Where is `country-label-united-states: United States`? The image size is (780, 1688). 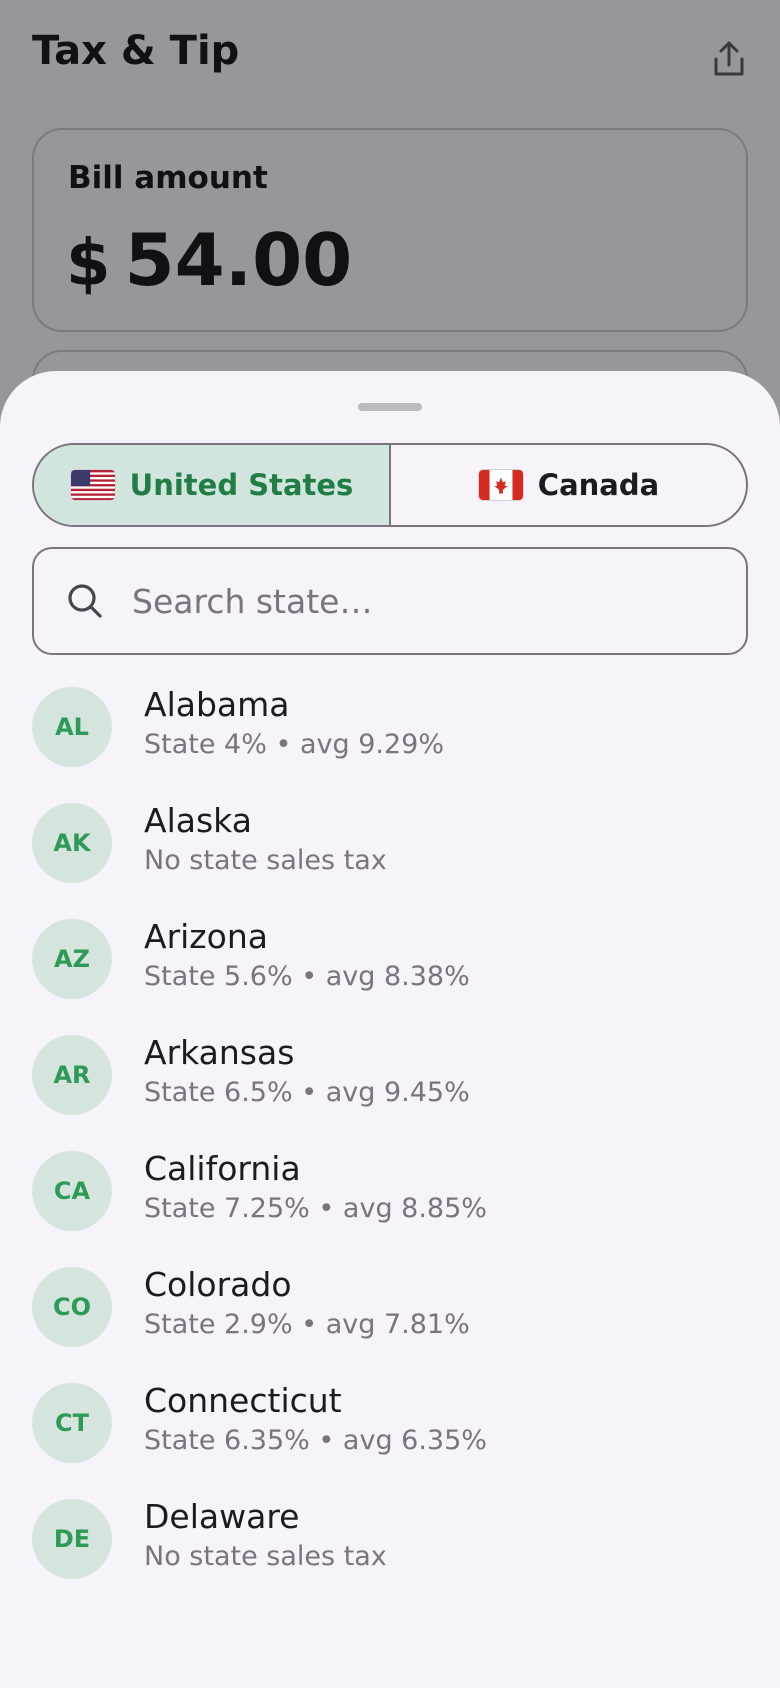 country-label-united-states: United States is located at coordinates (241, 485).